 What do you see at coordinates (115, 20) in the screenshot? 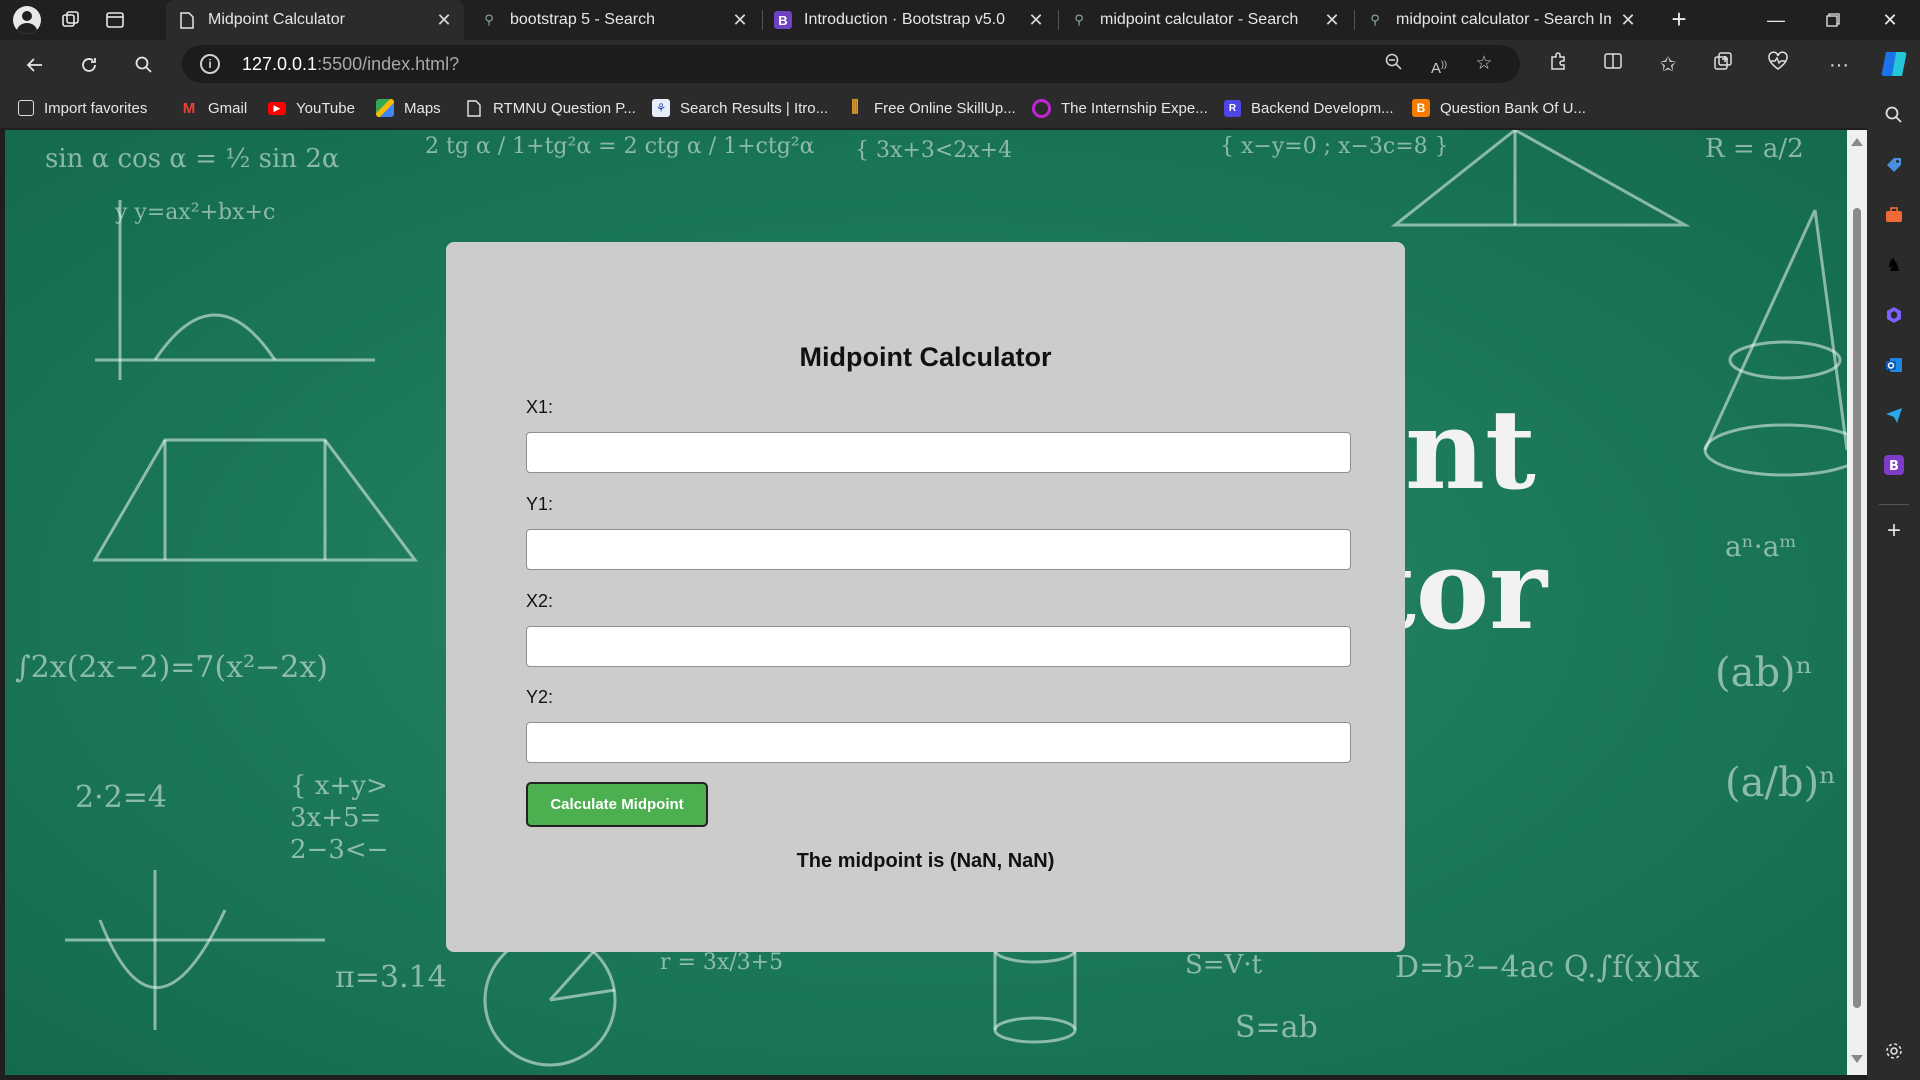
I see `tab-actions-icon` at bounding box center [115, 20].